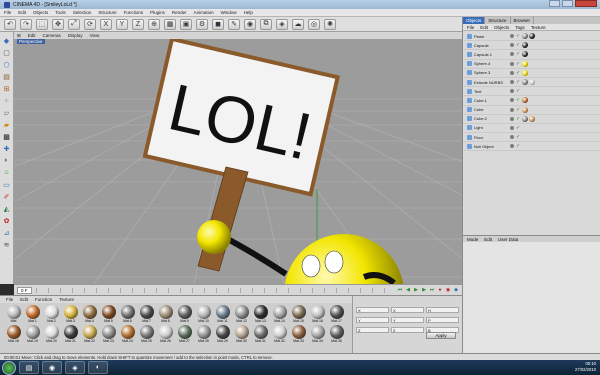 The width and height of the screenshot is (600, 375). What do you see at coordinates (456, 290) in the screenshot?
I see `keyframe-icon: ◆` at bounding box center [456, 290].